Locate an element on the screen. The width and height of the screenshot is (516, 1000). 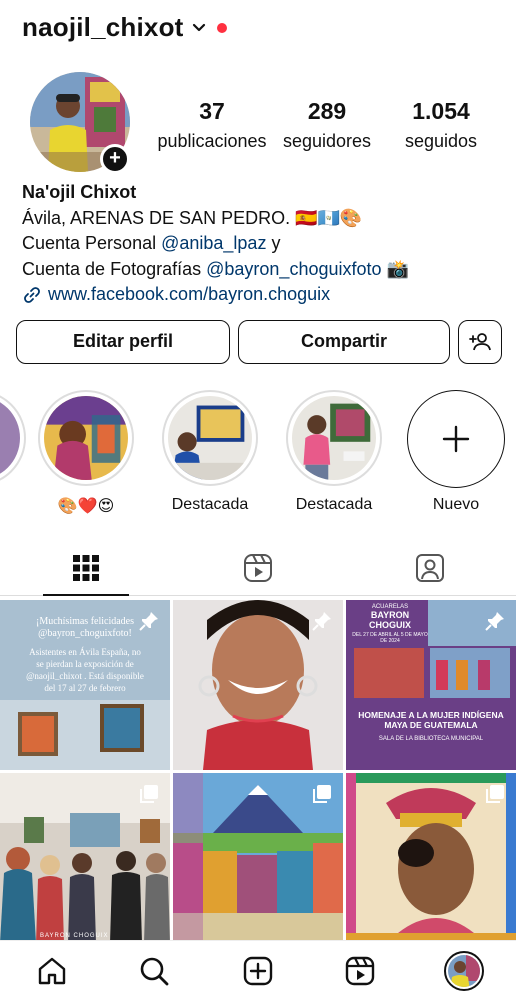
notification-dot is located at coordinates (222, 28).